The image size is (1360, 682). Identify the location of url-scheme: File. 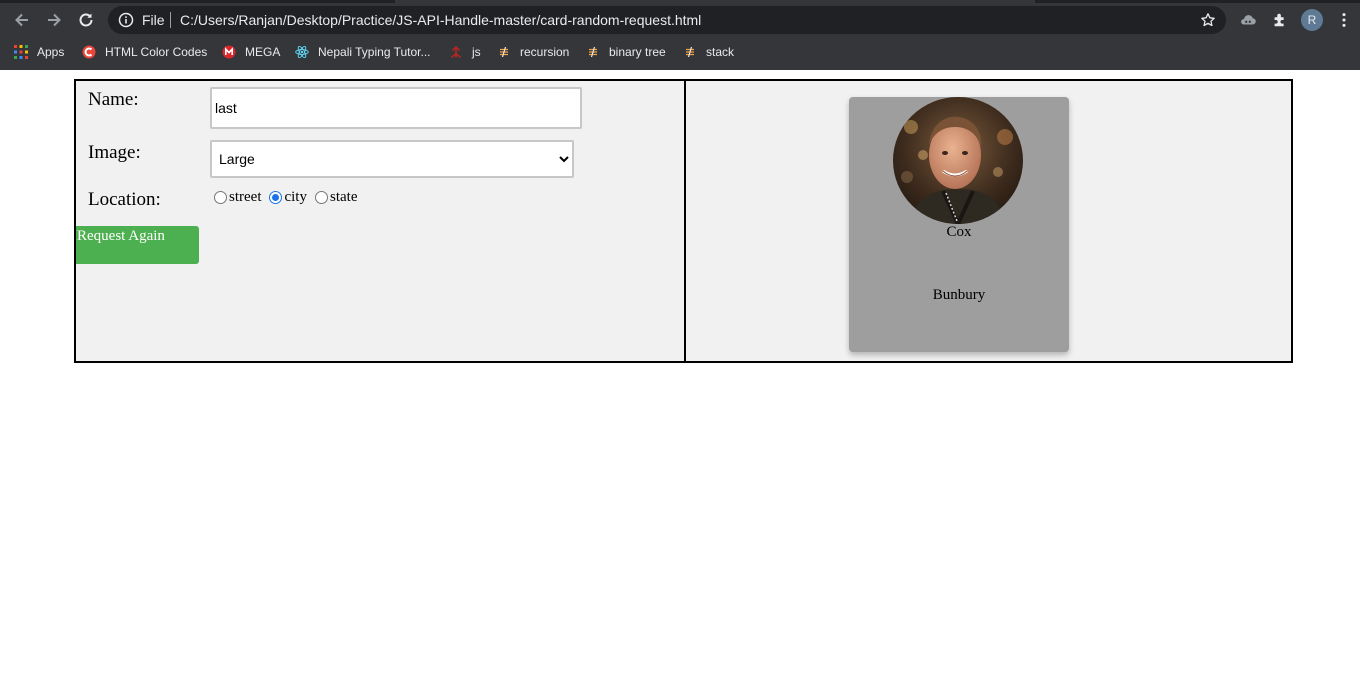
(153, 20).